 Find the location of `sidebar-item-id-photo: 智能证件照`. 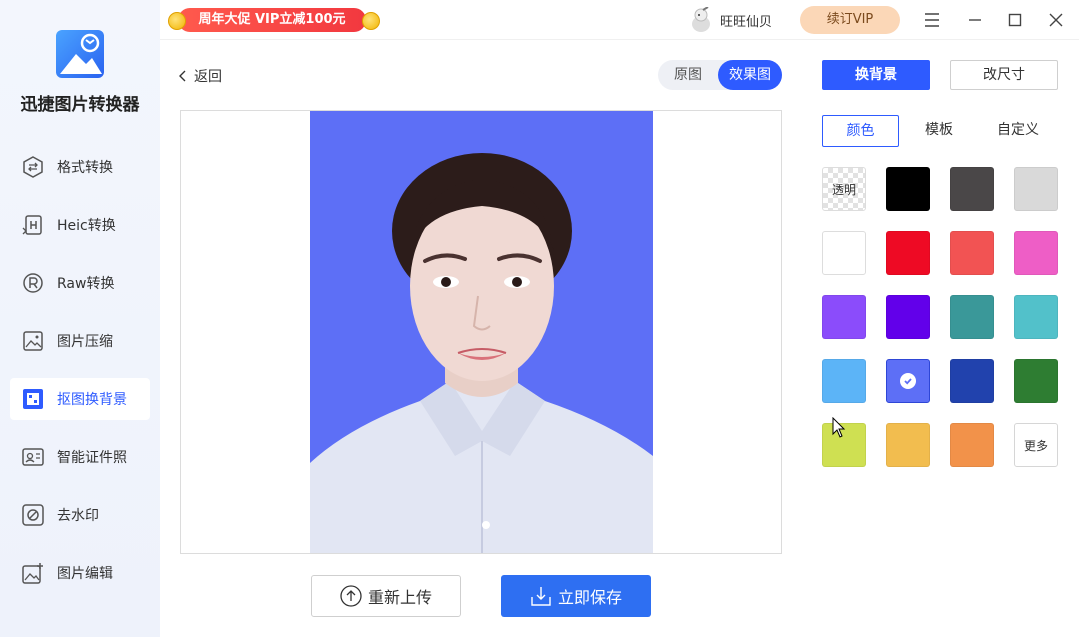

sidebar-item-id-photo: 智能证件照 is located at coordinates (80, 457).